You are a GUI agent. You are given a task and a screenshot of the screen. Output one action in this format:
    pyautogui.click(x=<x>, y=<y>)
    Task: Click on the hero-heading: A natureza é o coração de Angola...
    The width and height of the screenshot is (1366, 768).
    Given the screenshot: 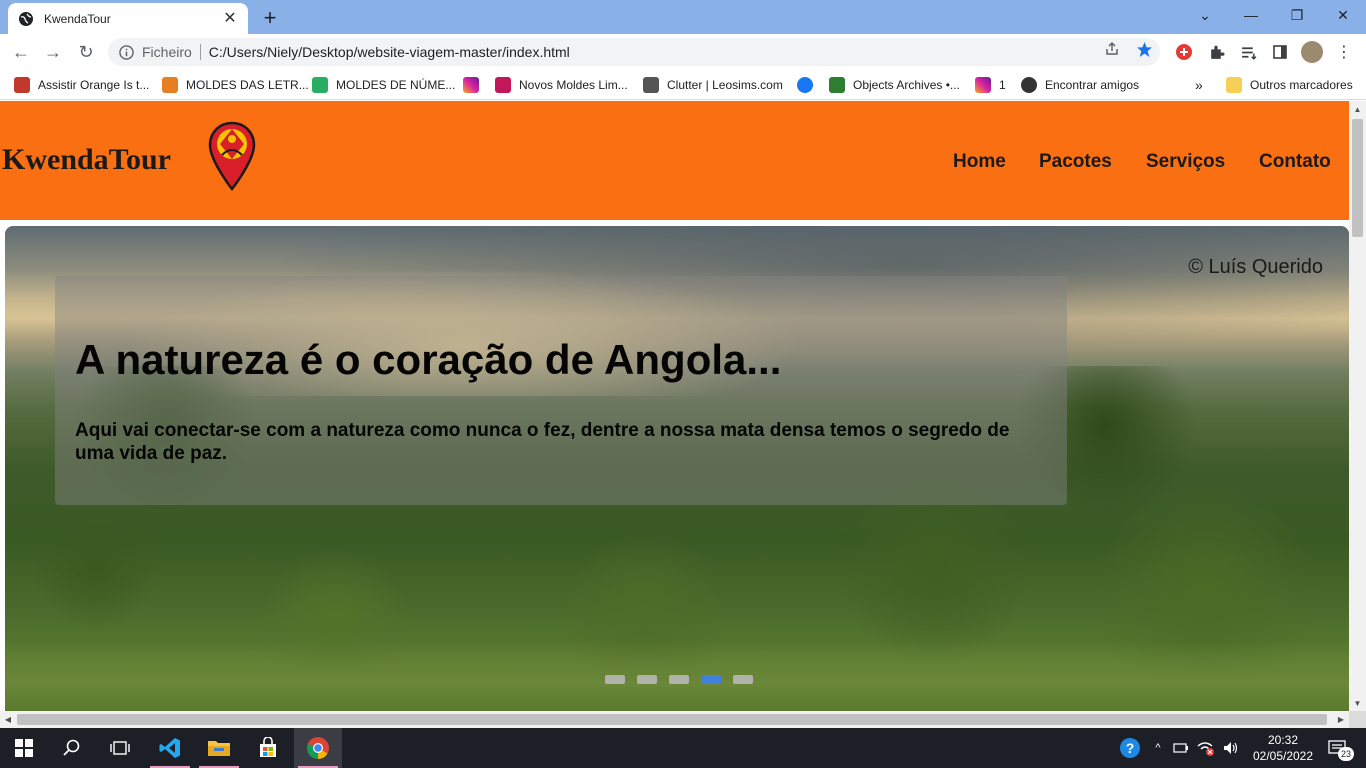 What is the action you would take?
    pyautogui.click(x=428, y=359)
    